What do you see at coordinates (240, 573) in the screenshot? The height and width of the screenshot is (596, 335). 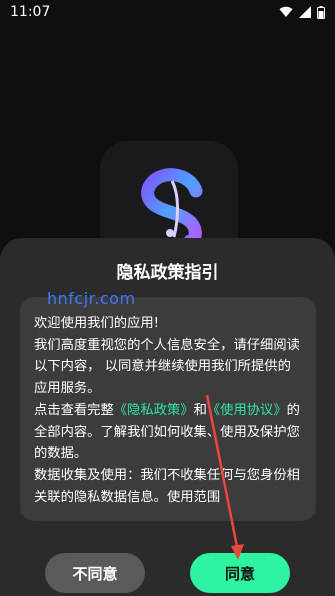 I see `agree-button: 同意` at bounding box center [240, 573].